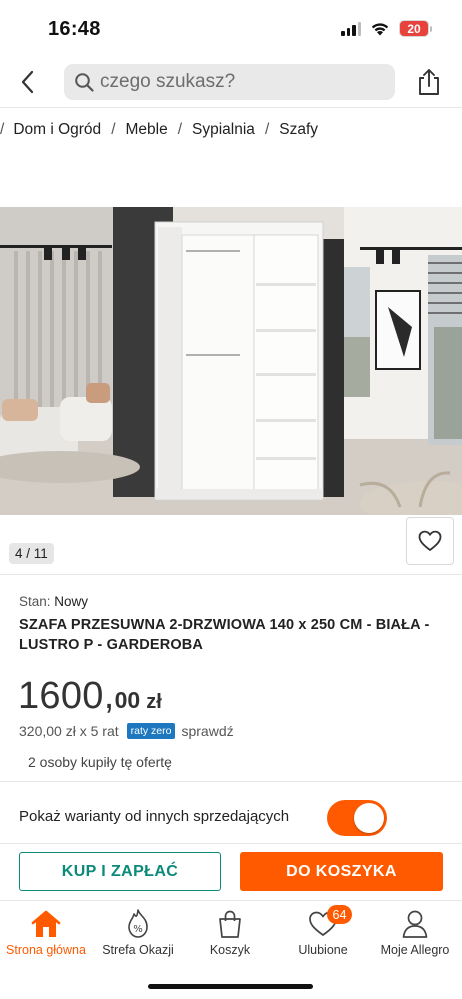  Describe the element at coordinates (369, 818) in the screenshot. I see `toggle-knob` at that location.